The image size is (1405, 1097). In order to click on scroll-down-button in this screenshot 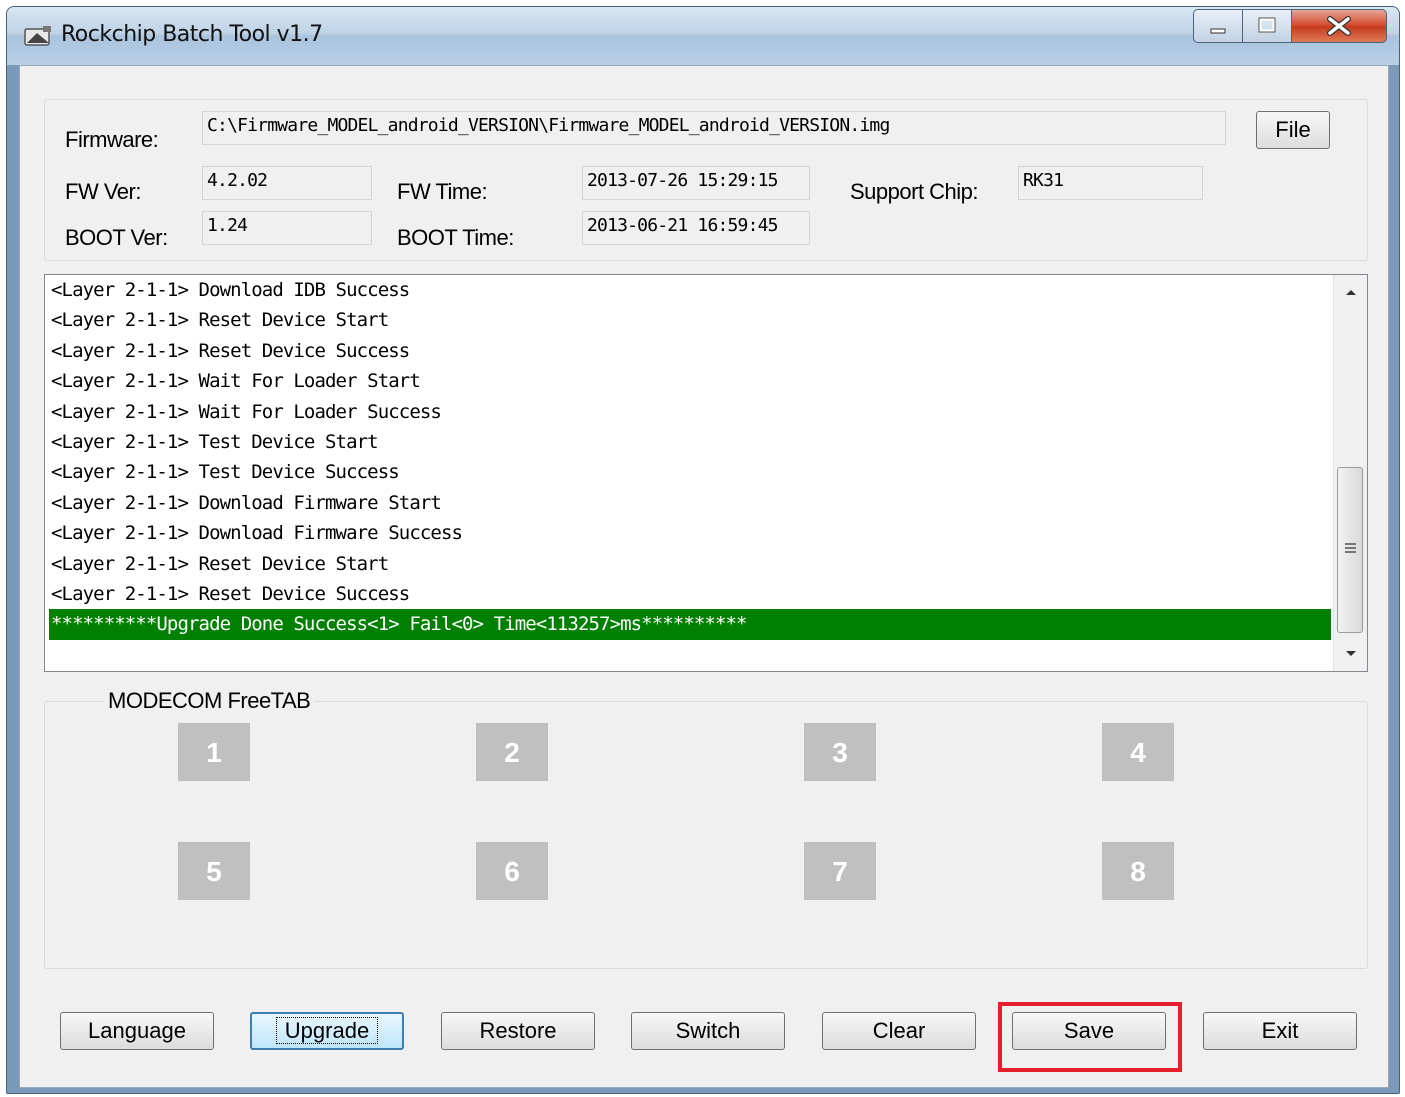, I will do `click(1350, 654)`.